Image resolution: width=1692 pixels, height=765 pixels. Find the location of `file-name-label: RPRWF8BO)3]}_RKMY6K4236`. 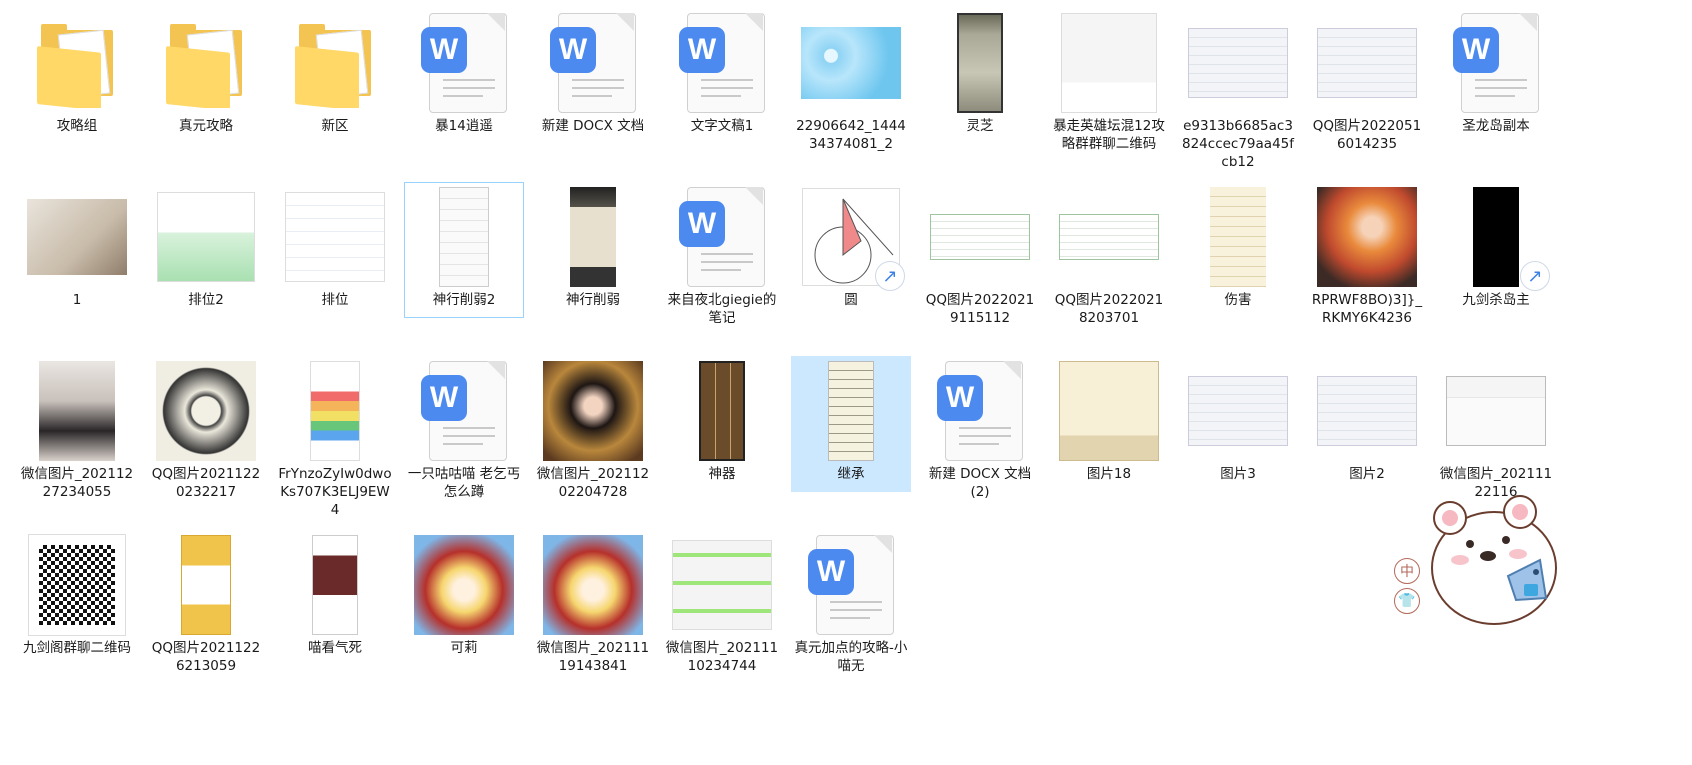

file-name-label: RPRWF8BO)3]}_RKMY6K4236 is located at coordinates (1367, 309).